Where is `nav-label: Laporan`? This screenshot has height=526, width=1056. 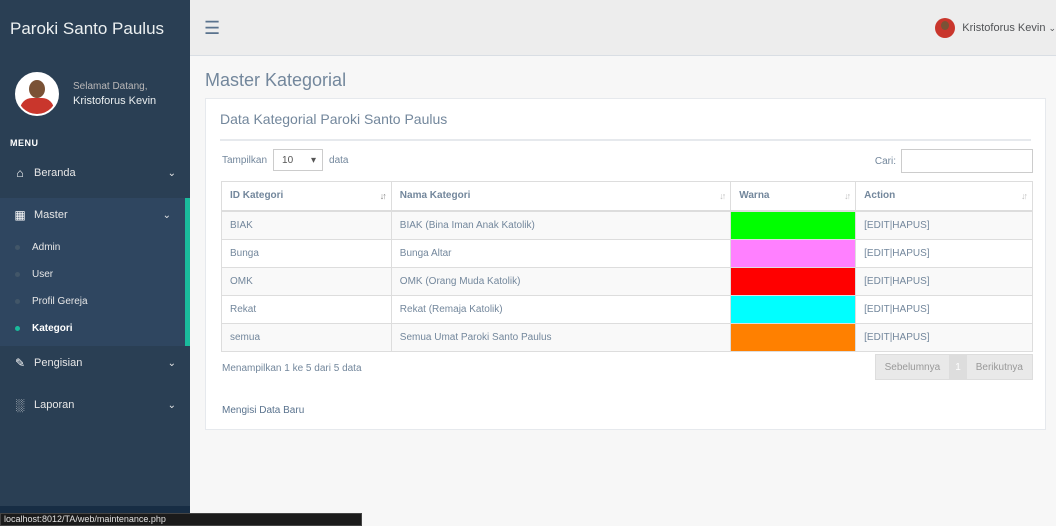 nav-label: Laporan is located at coordinates (54, 405).